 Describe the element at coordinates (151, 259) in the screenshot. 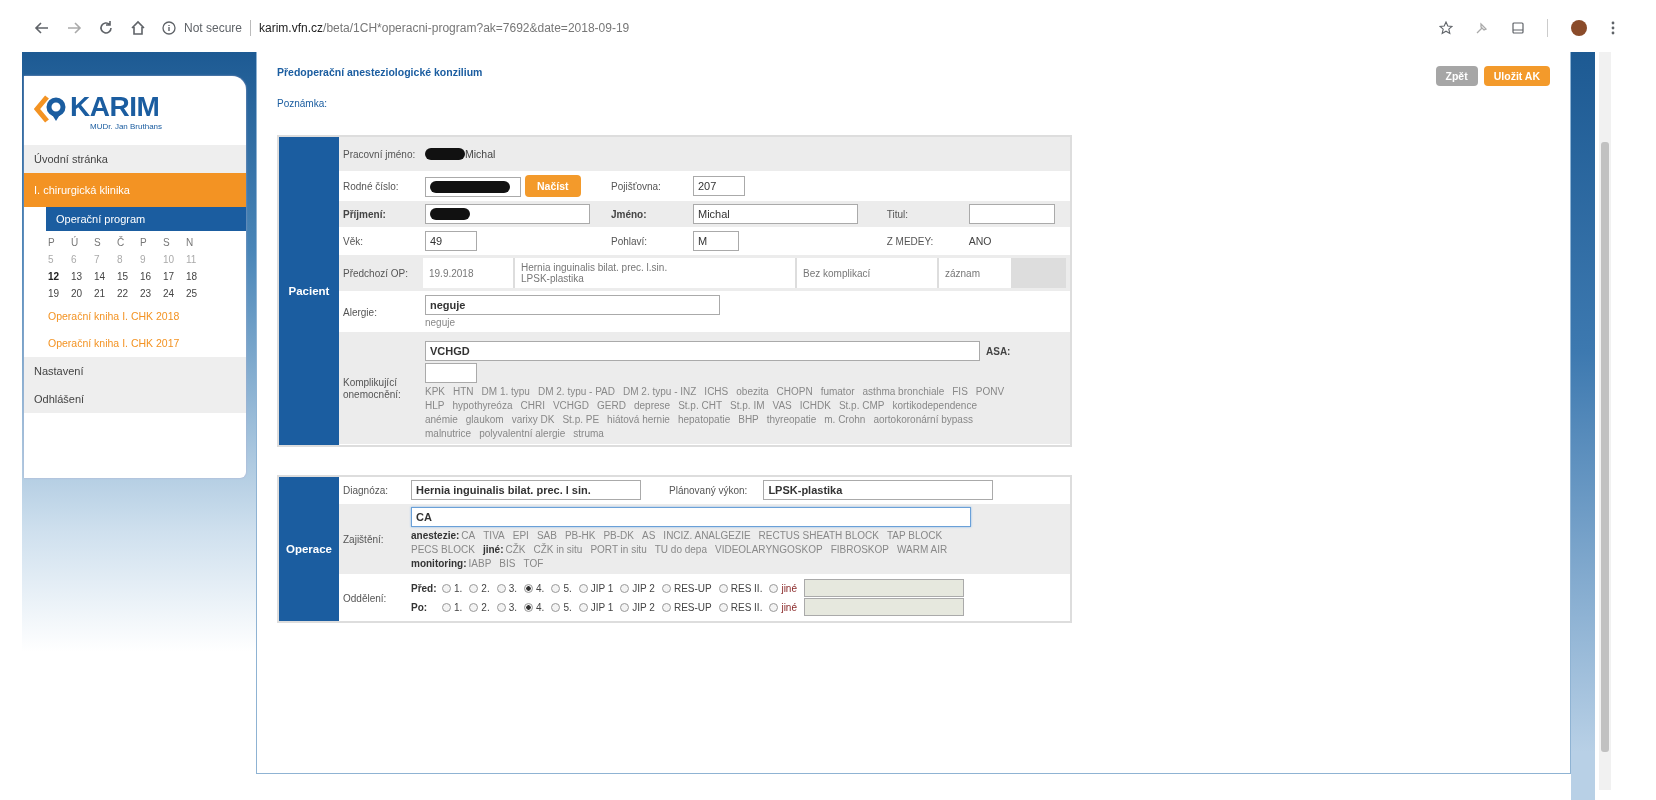

I see `calendar-day: 9` at that location.